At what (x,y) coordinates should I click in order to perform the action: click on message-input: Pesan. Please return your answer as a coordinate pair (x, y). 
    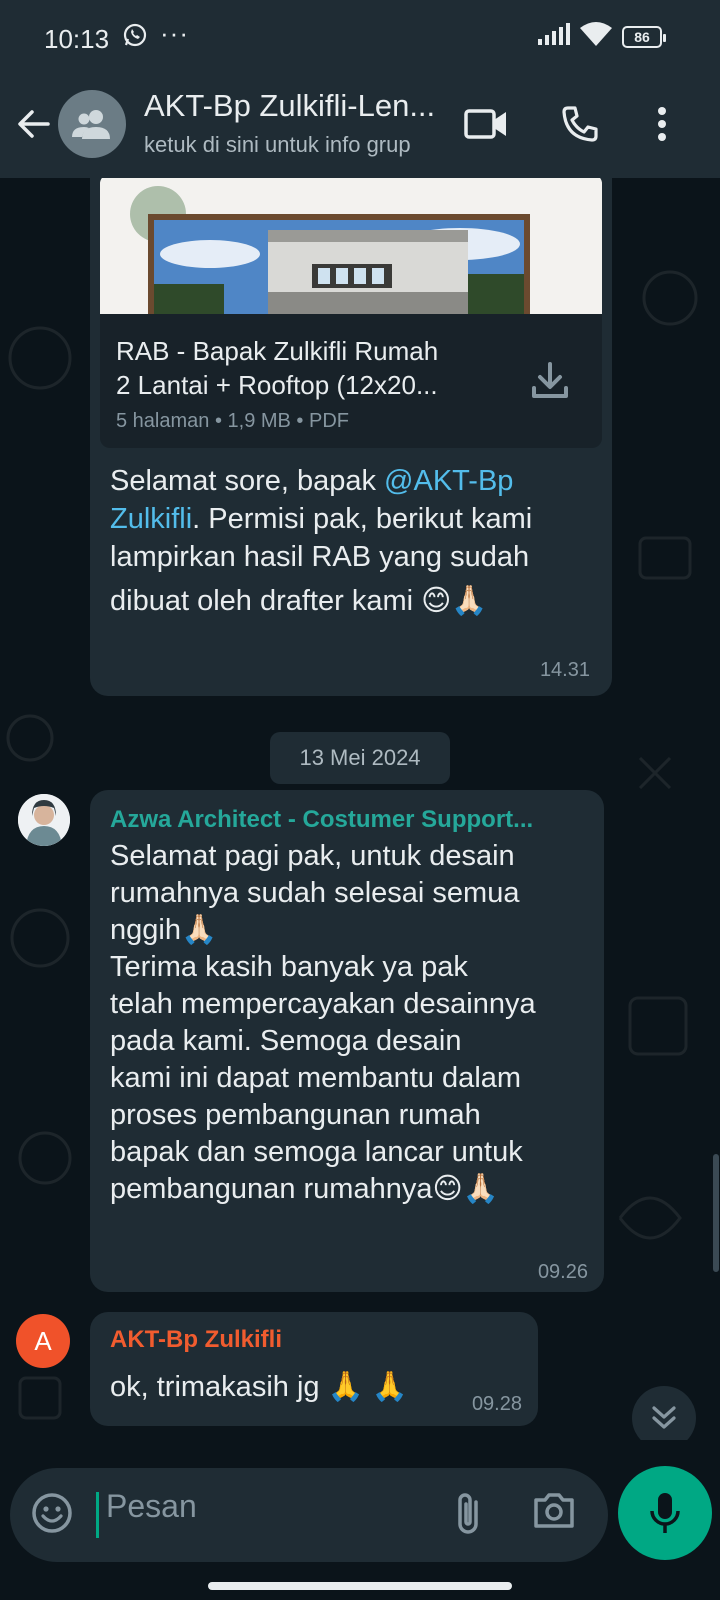
    Looking at the image, I should click on (151, 1506).